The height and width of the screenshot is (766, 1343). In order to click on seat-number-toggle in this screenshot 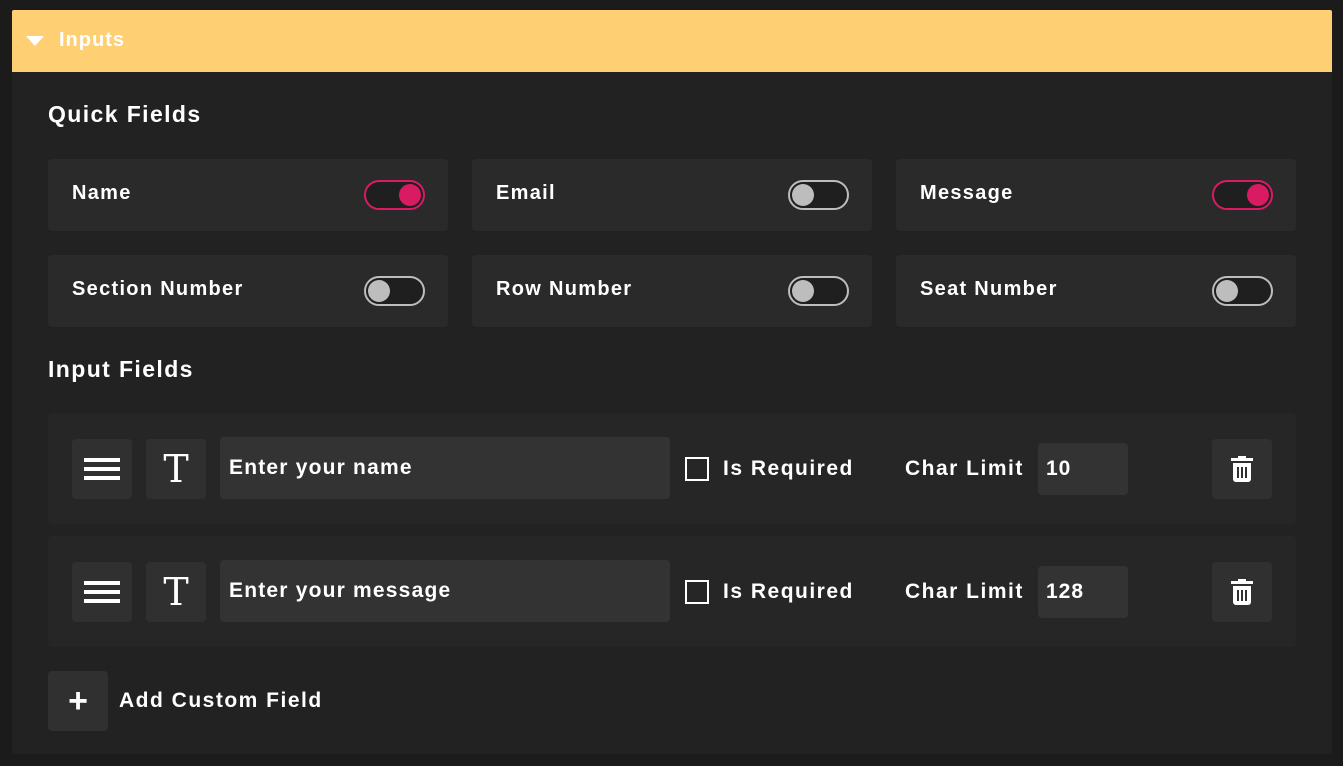, I will do `click(1242, 291)`.